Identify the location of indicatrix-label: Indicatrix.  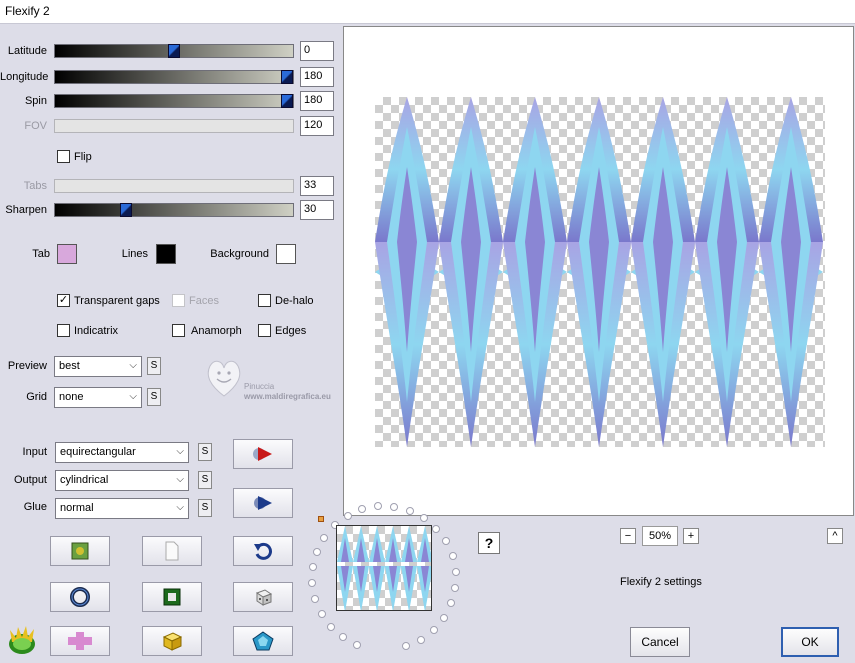
(96, 331).